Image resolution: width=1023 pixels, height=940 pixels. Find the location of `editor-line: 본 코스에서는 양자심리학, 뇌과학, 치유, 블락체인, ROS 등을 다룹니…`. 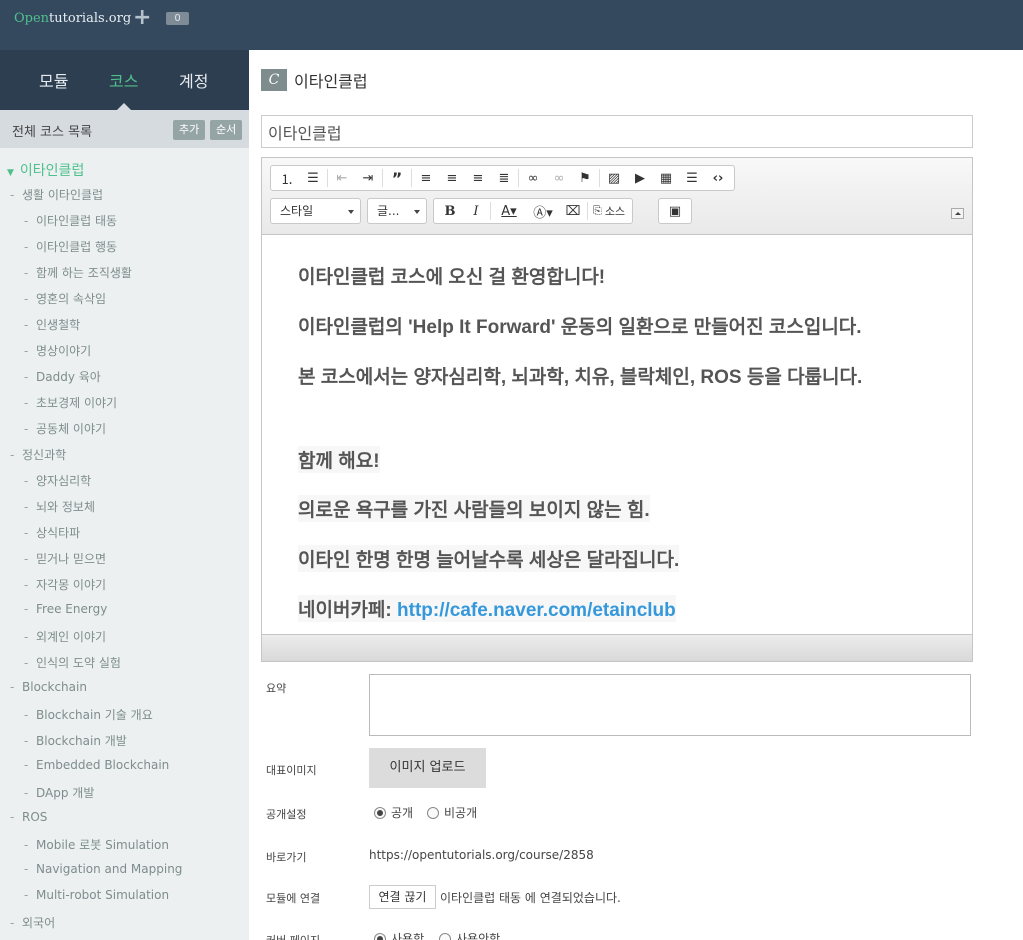

editor-line: 본 코스에서는 양자심리학, 뇌과학, 치유, 블락체인, ROS 등을 다룹니… is located at coordinates (580, 377).